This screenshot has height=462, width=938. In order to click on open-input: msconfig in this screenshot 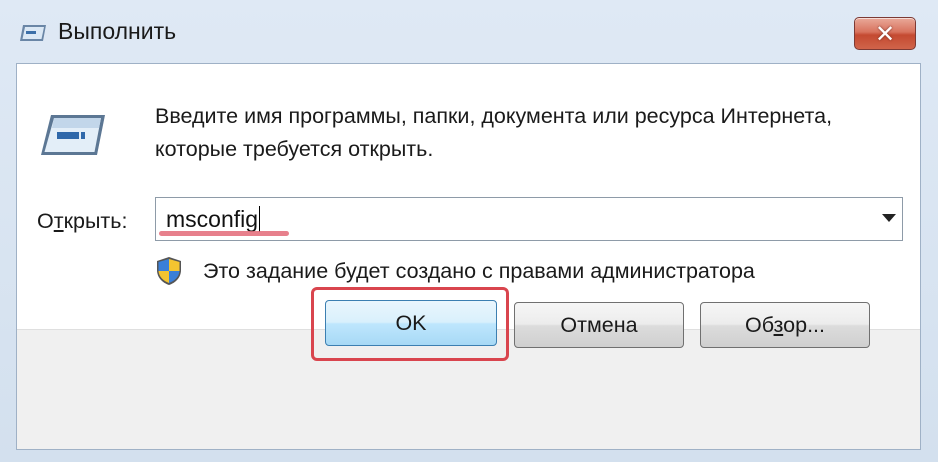, I will do `click(213, 219)`.